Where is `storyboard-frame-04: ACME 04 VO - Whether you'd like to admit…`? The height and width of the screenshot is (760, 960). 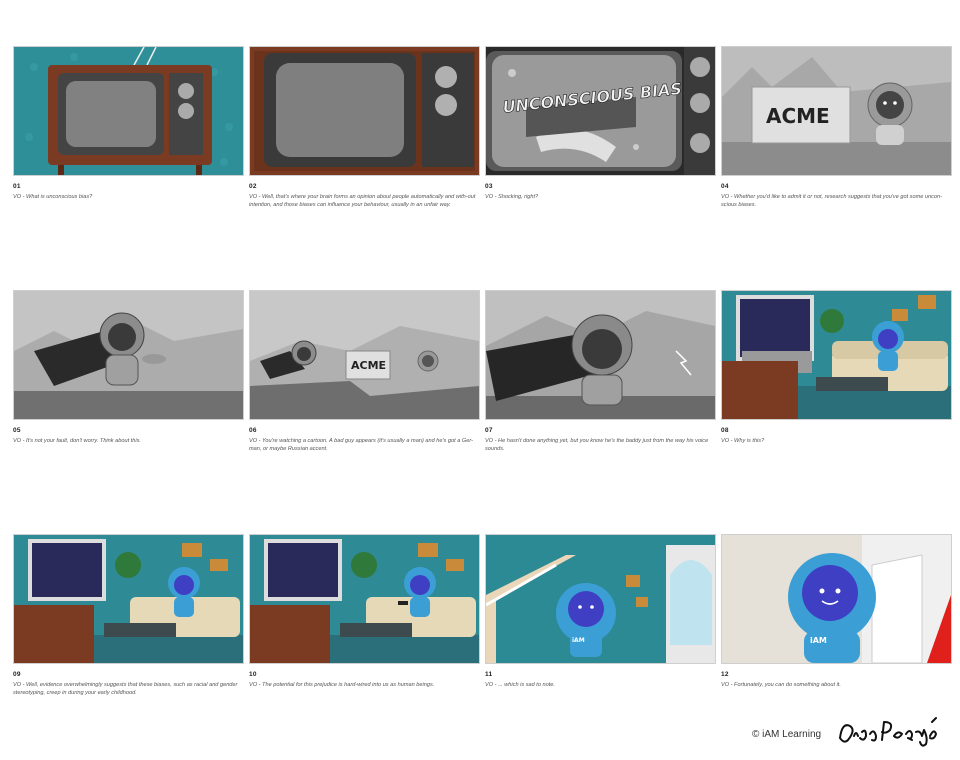 storyboard-frame-04: ACME 04 VO - Whether you'd like to admit… is located at coordinates (836, 127).